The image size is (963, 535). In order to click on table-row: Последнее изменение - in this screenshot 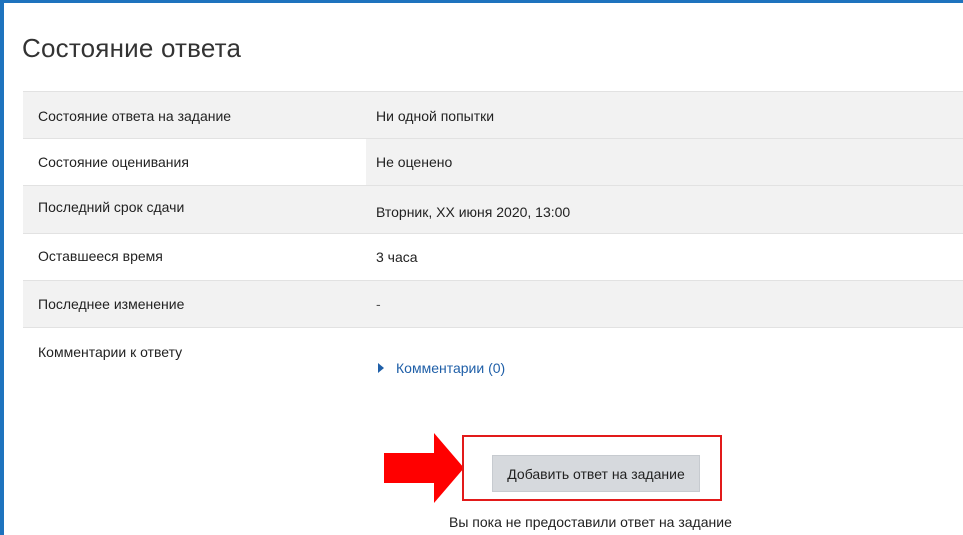, I will do `click(493, 304)`.